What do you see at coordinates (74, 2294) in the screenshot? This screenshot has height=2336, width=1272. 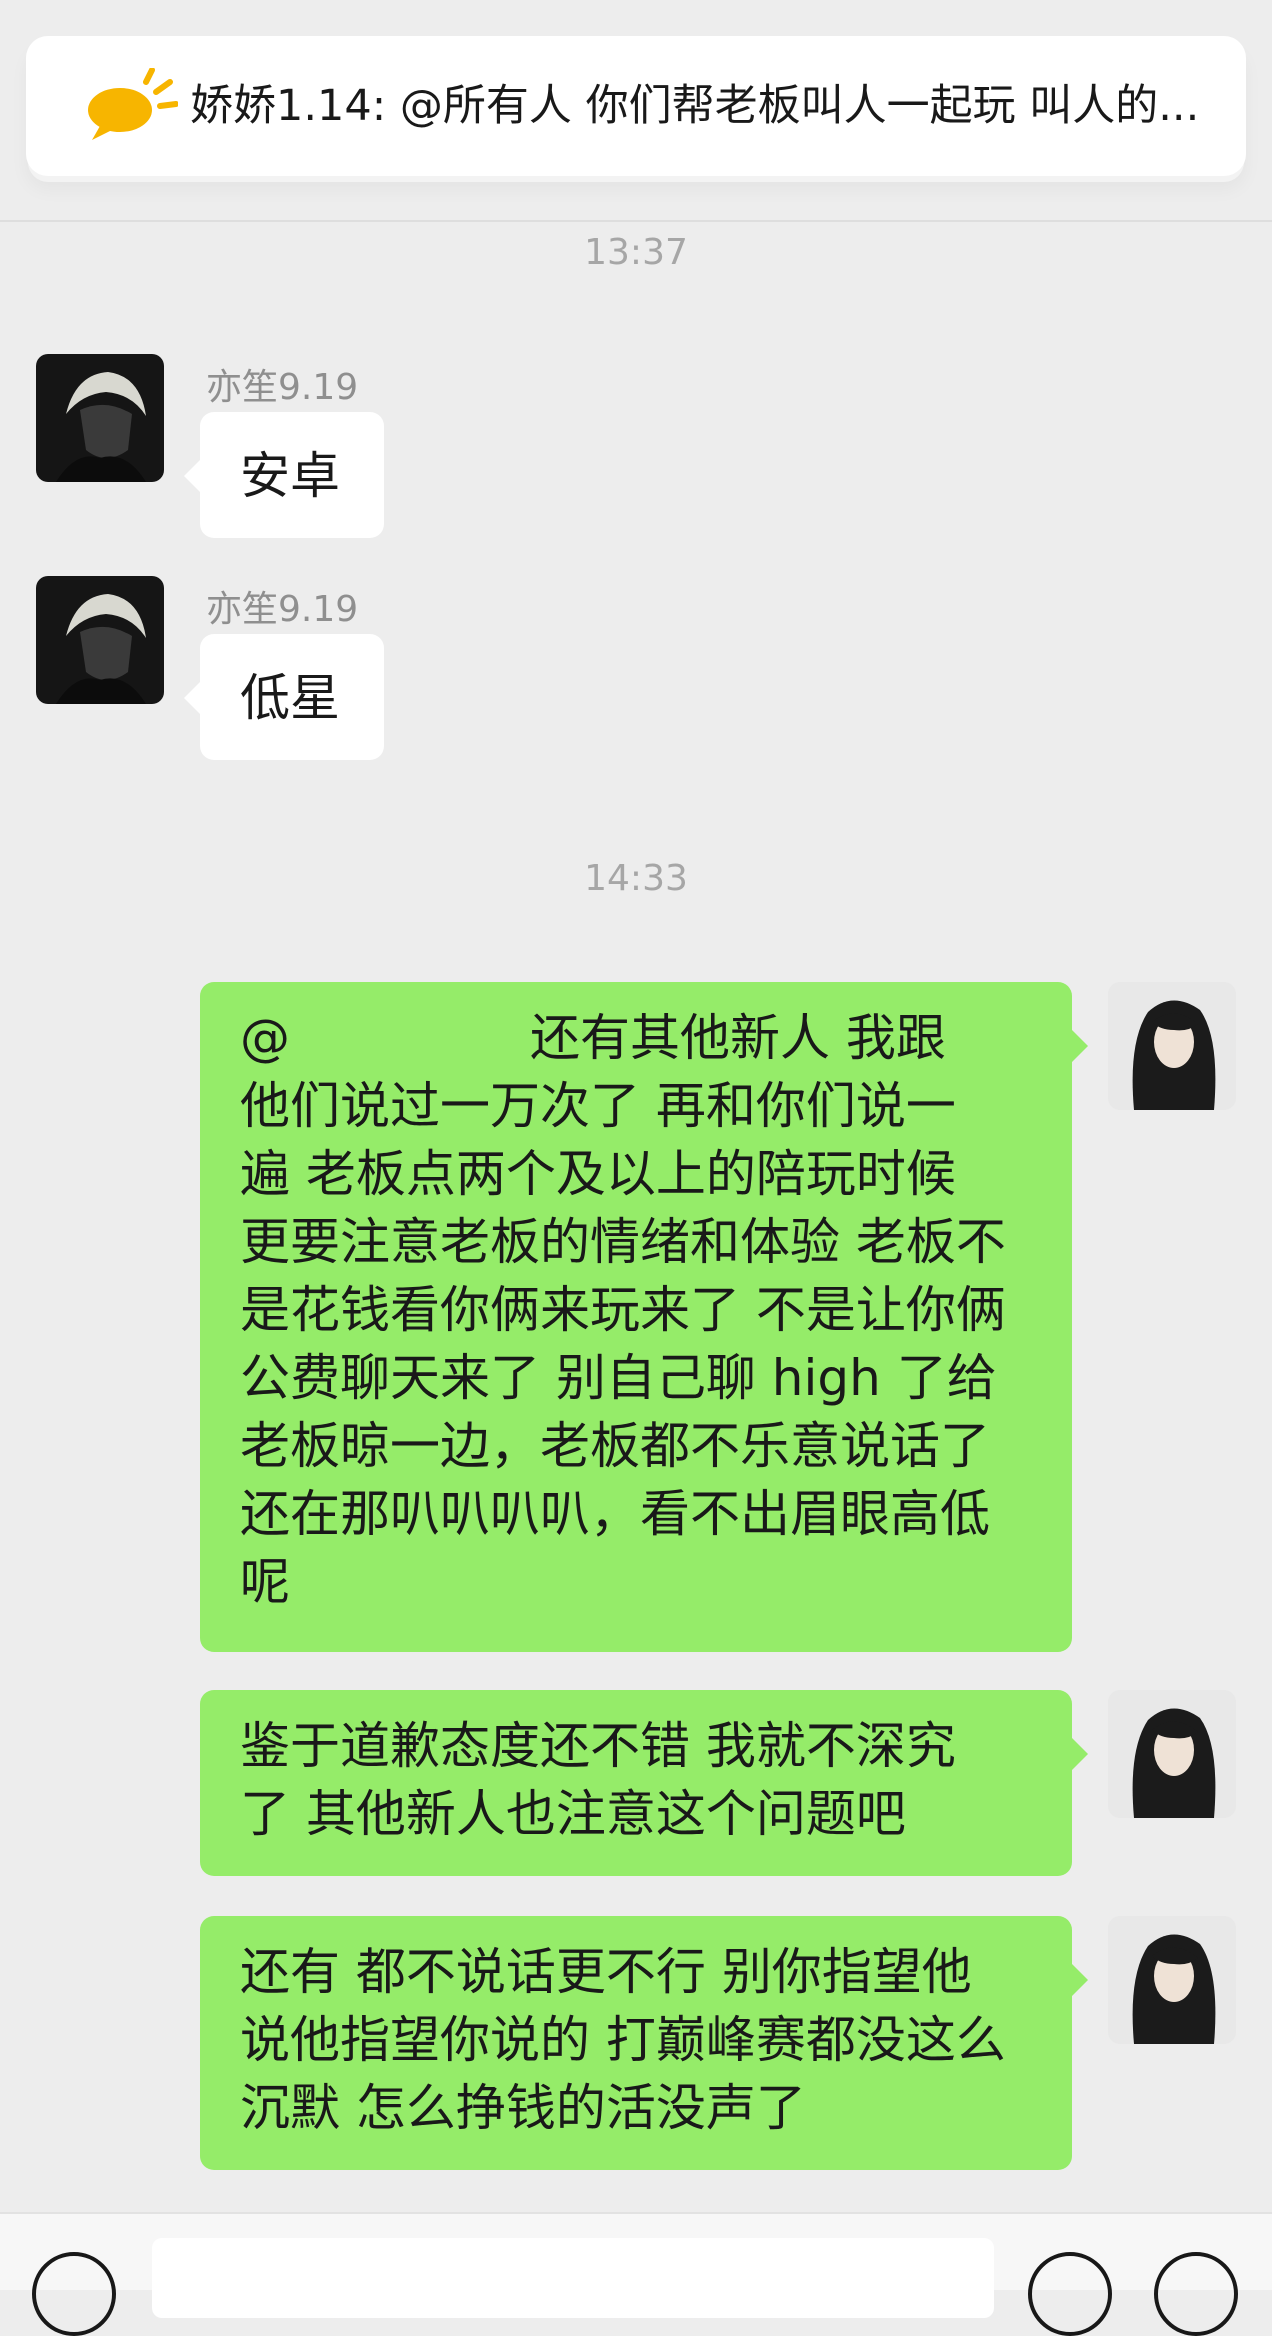 I see `voice-icon` at bounding box center [74, 2294].